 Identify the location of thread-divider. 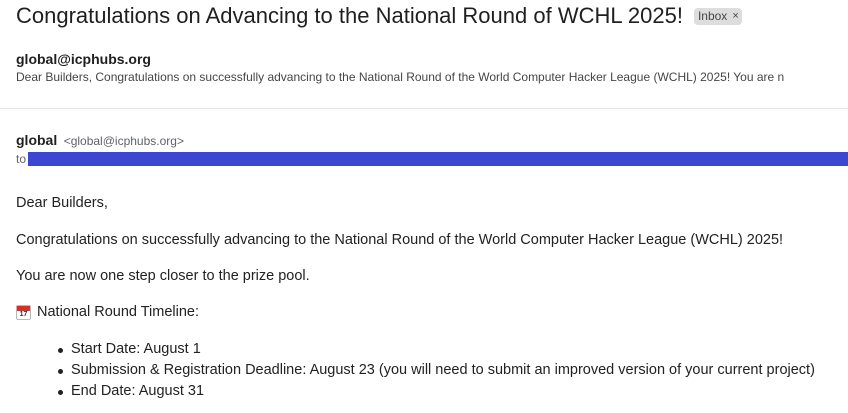
(424, 108).